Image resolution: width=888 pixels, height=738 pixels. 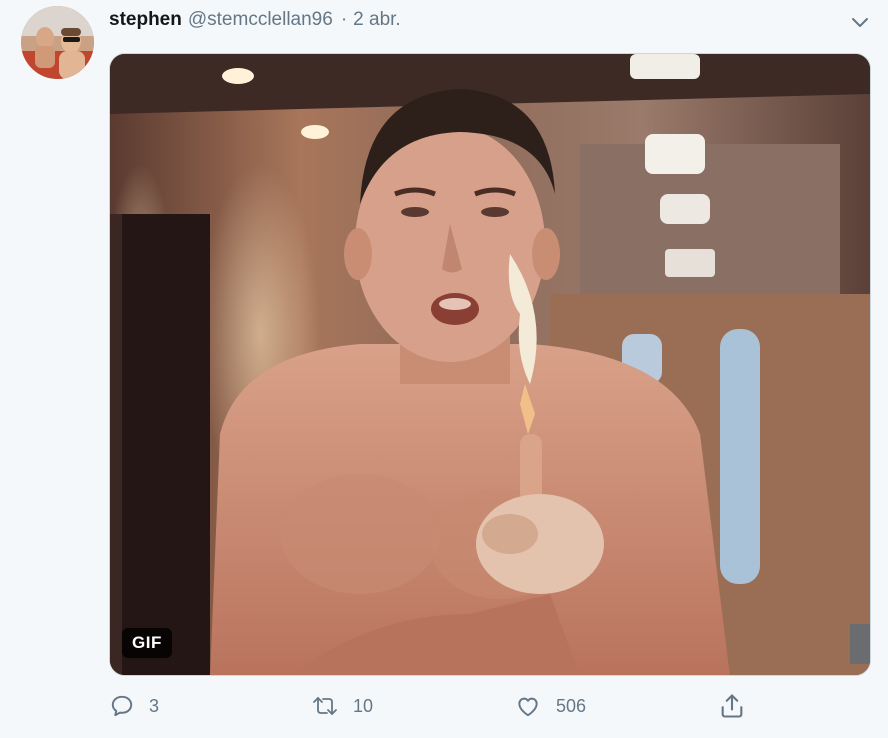 I want to click on tweet-timestamp: 2 abr., so click(x=377, y=20).